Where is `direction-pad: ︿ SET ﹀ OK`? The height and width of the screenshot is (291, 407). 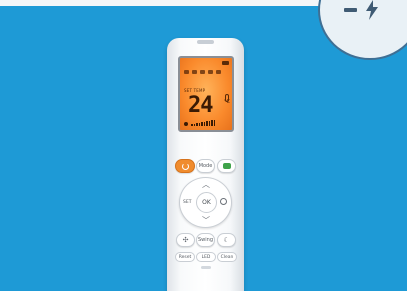
direction-pad: ︿ SET ﹀ OK is located at coordinates (205, 202).